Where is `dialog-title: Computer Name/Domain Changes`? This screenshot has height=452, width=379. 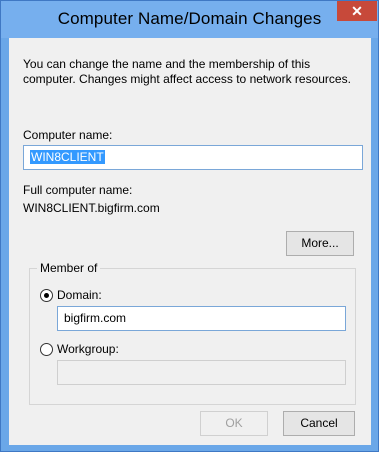
dialog-title: Computer Name/Domain Changes is located at coordinates (189, 18).